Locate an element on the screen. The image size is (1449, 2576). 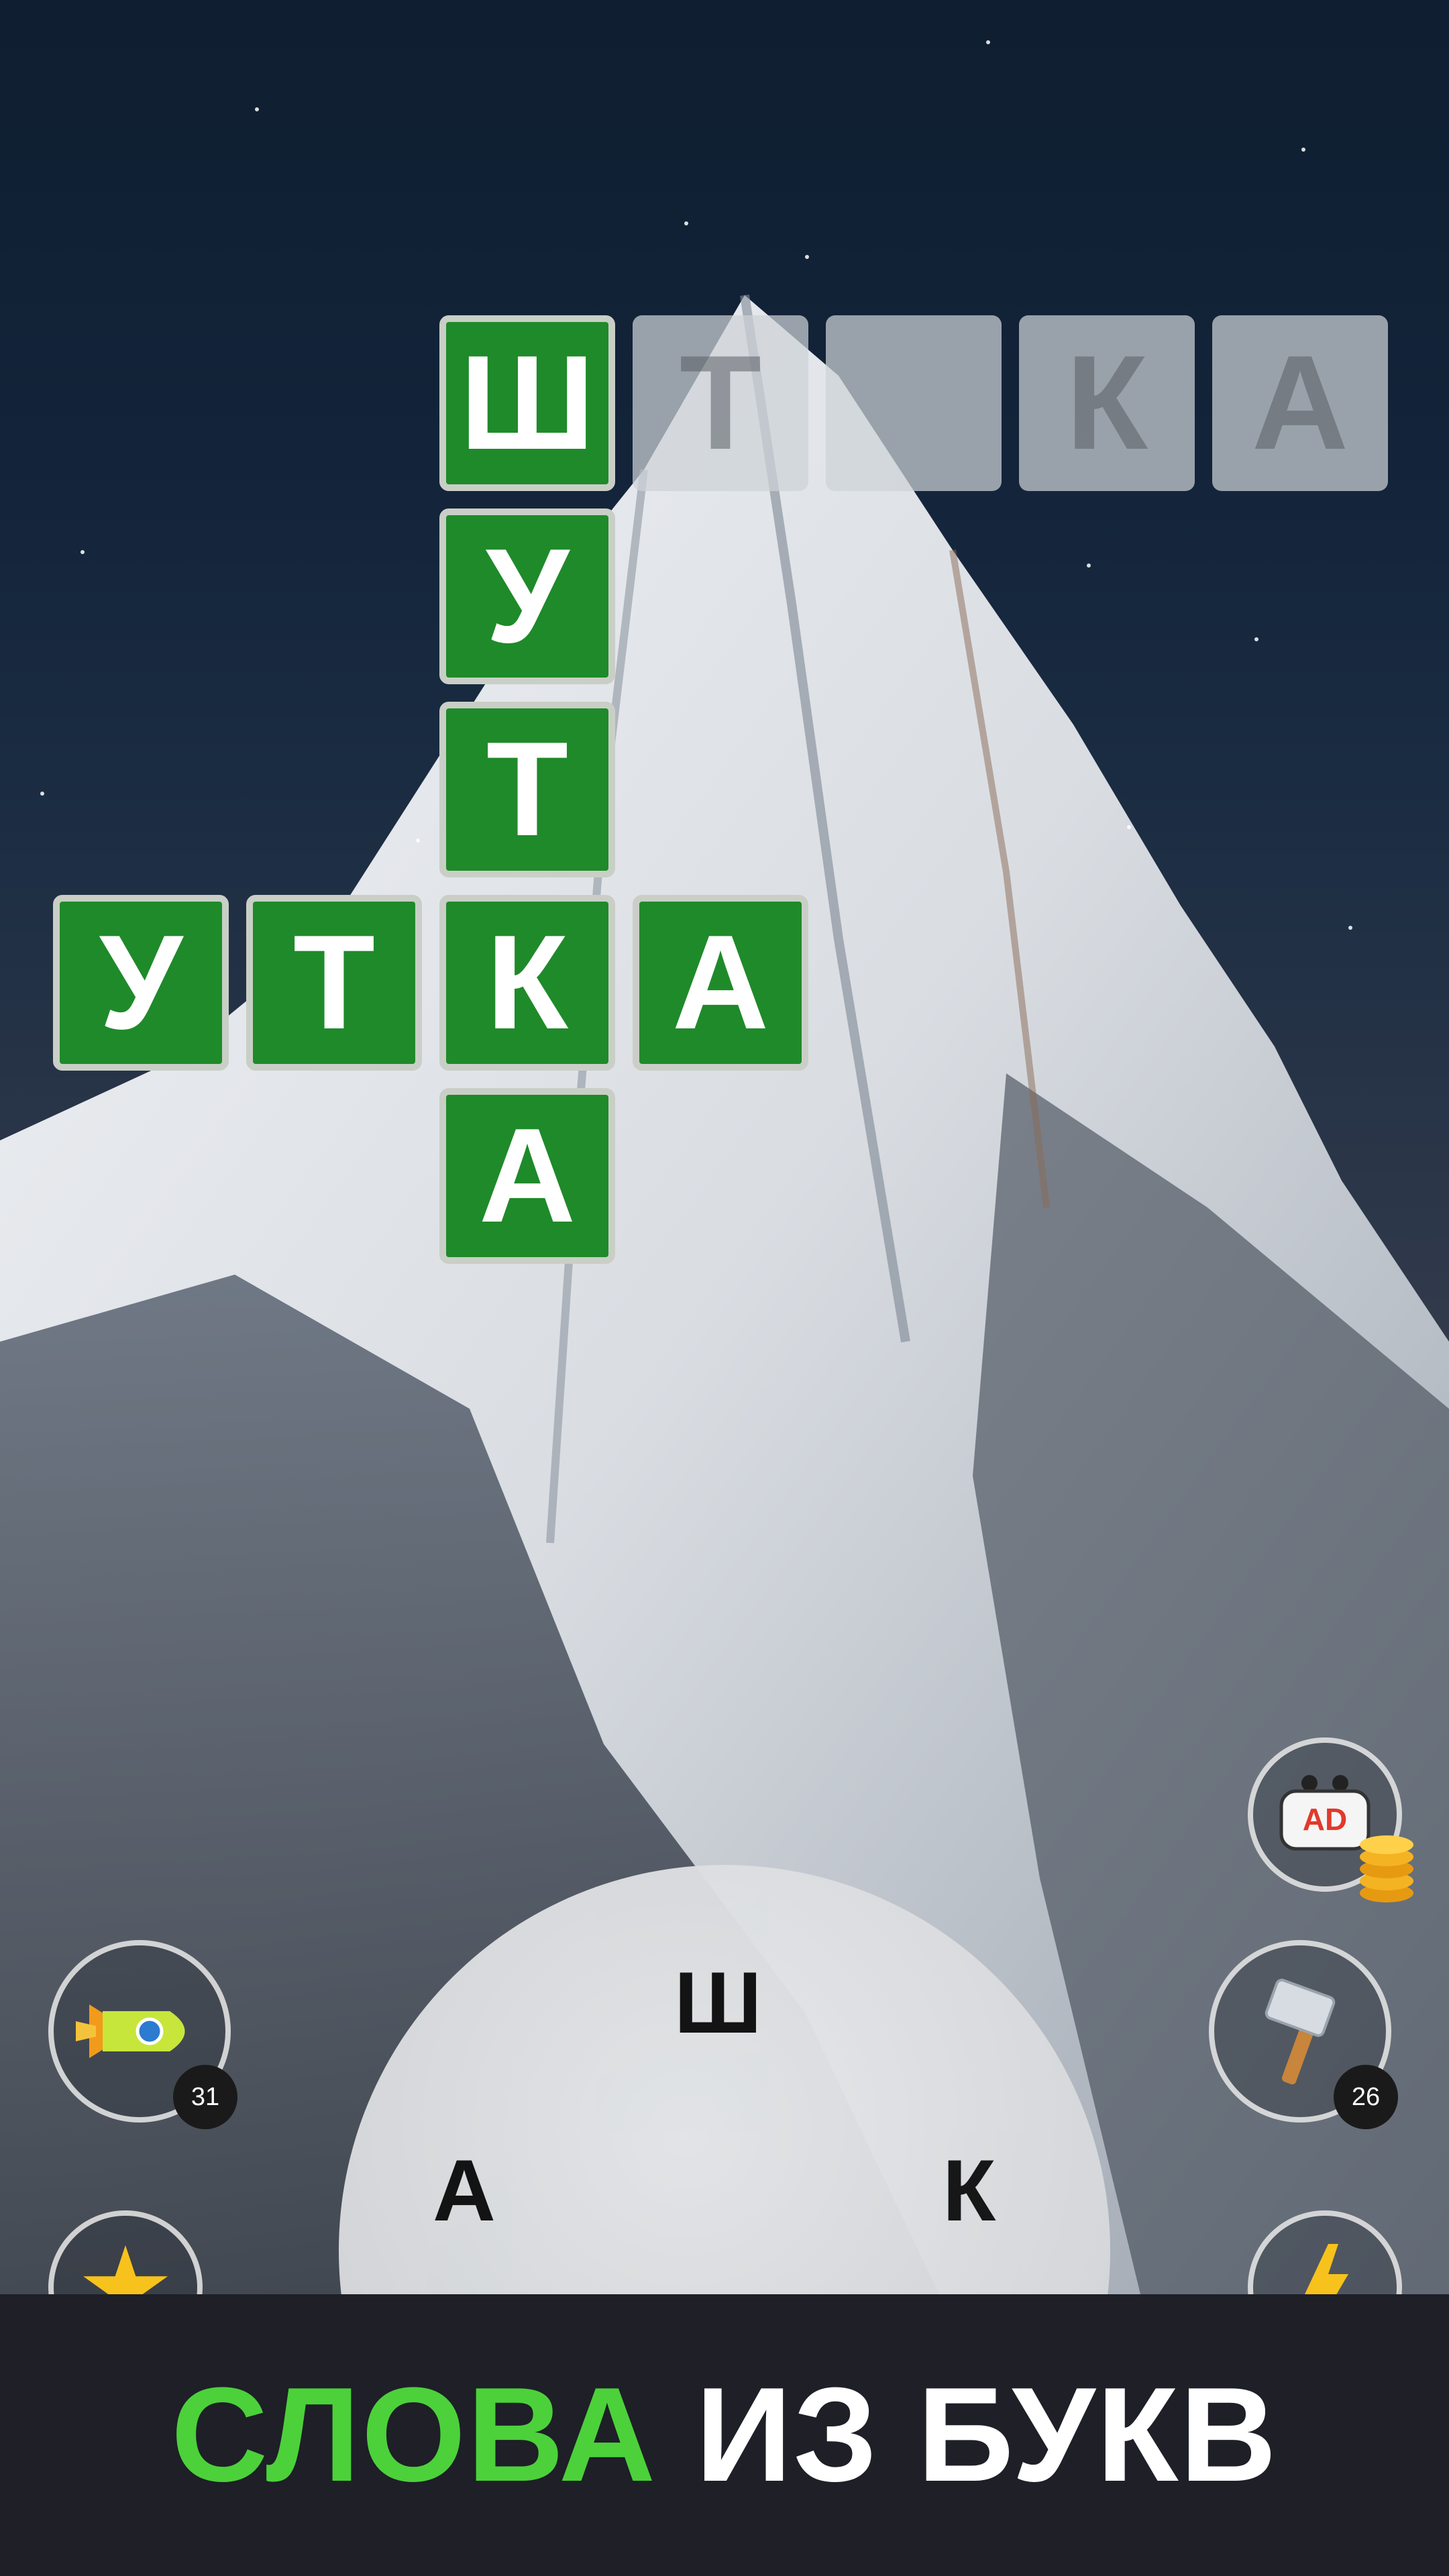
wheel-letter-right: К is located at coordinates (969, 2190).